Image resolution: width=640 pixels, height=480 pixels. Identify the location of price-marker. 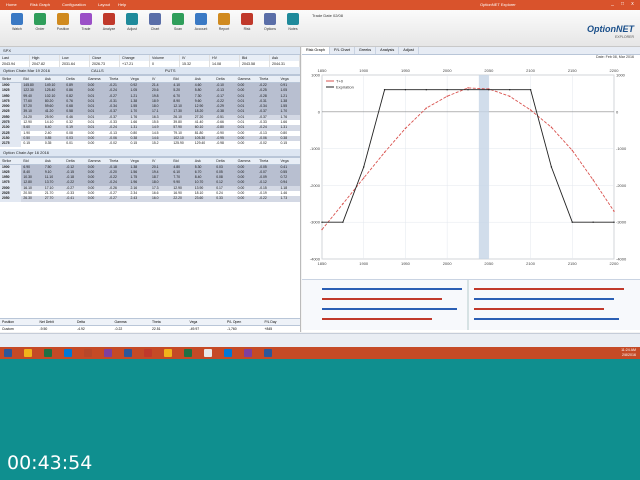
(483, 167).